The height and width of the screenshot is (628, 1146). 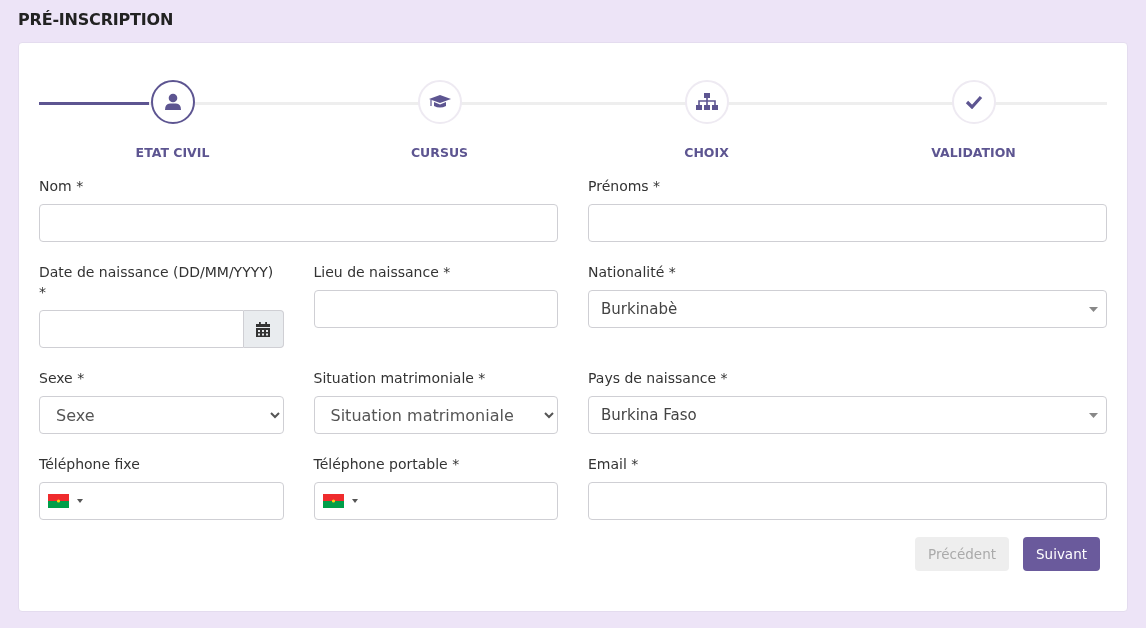 I want to click on step-label: CURSUS, so click(x=439, y=152).